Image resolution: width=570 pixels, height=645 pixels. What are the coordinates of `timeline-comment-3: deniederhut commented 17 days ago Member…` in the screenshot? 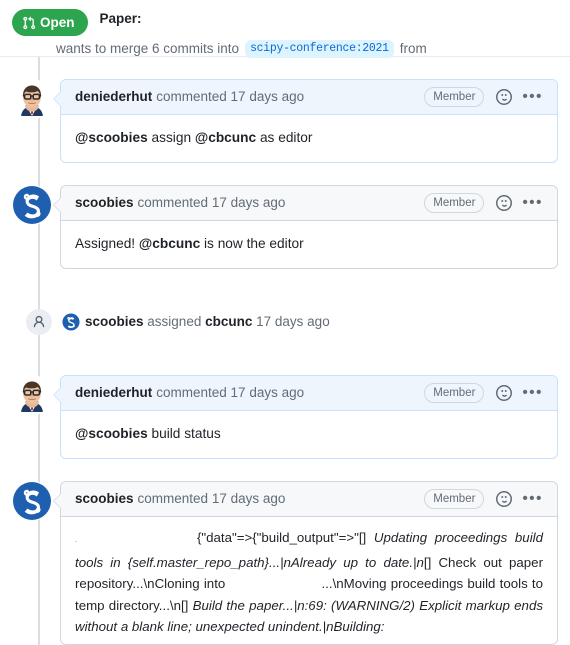 It's located at (285, 417).